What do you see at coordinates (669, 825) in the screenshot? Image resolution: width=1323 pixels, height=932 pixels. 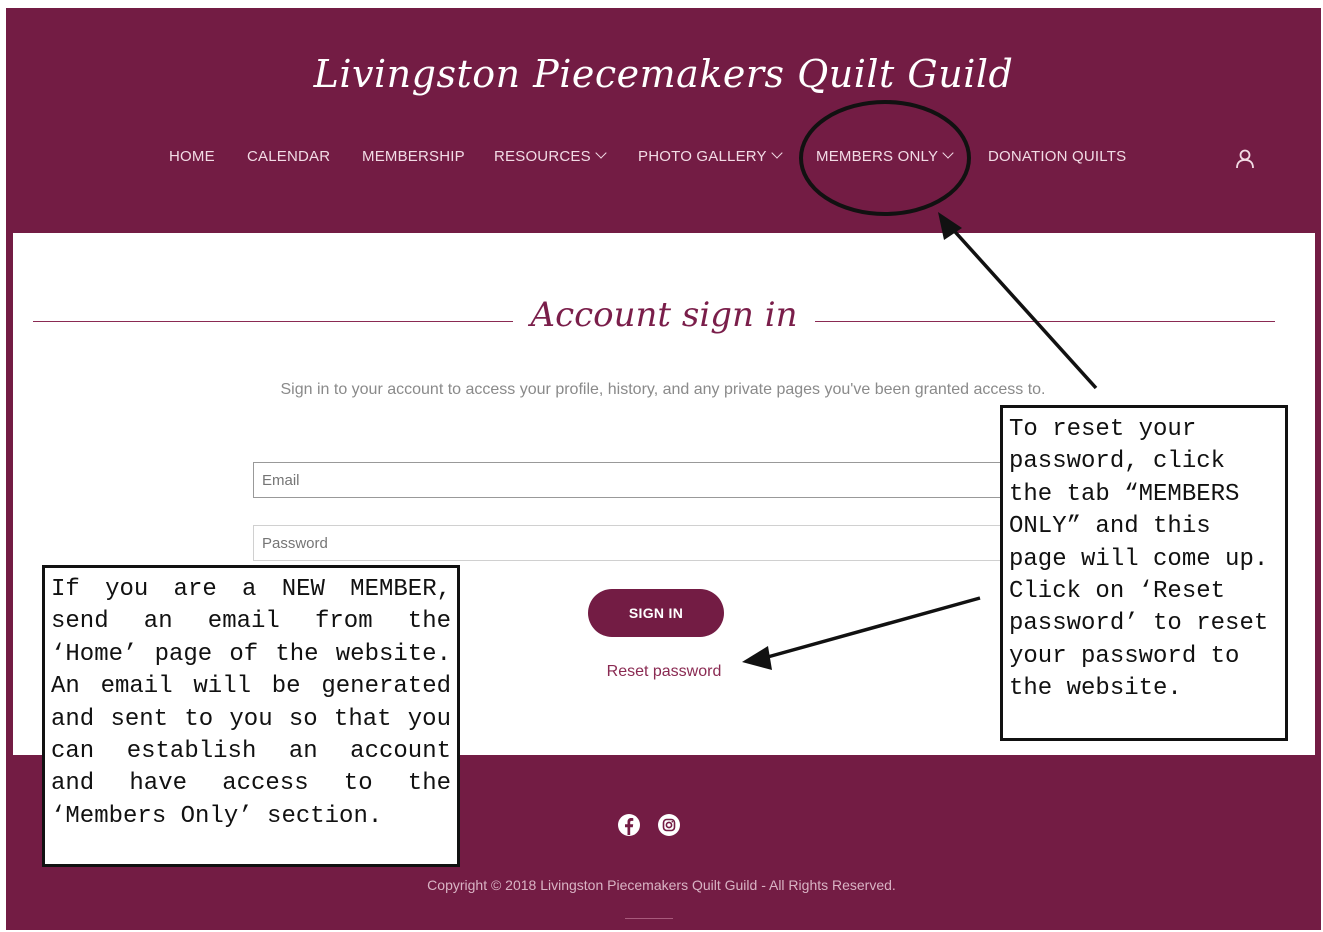 I see `instagram-icon` at bounding box center [669, 825].